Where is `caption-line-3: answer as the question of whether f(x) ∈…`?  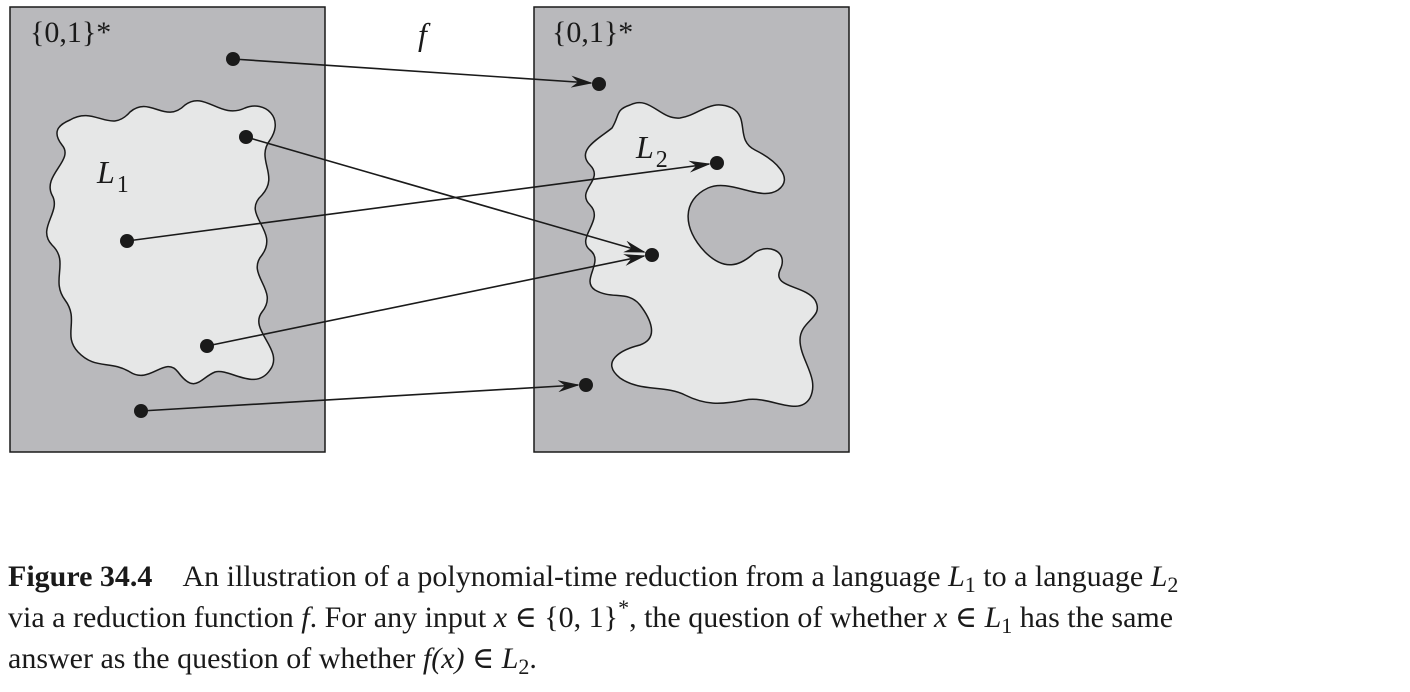 caption-line-3: answer as the question of whether f(x) ∈… is located at coordinates (705, 658).